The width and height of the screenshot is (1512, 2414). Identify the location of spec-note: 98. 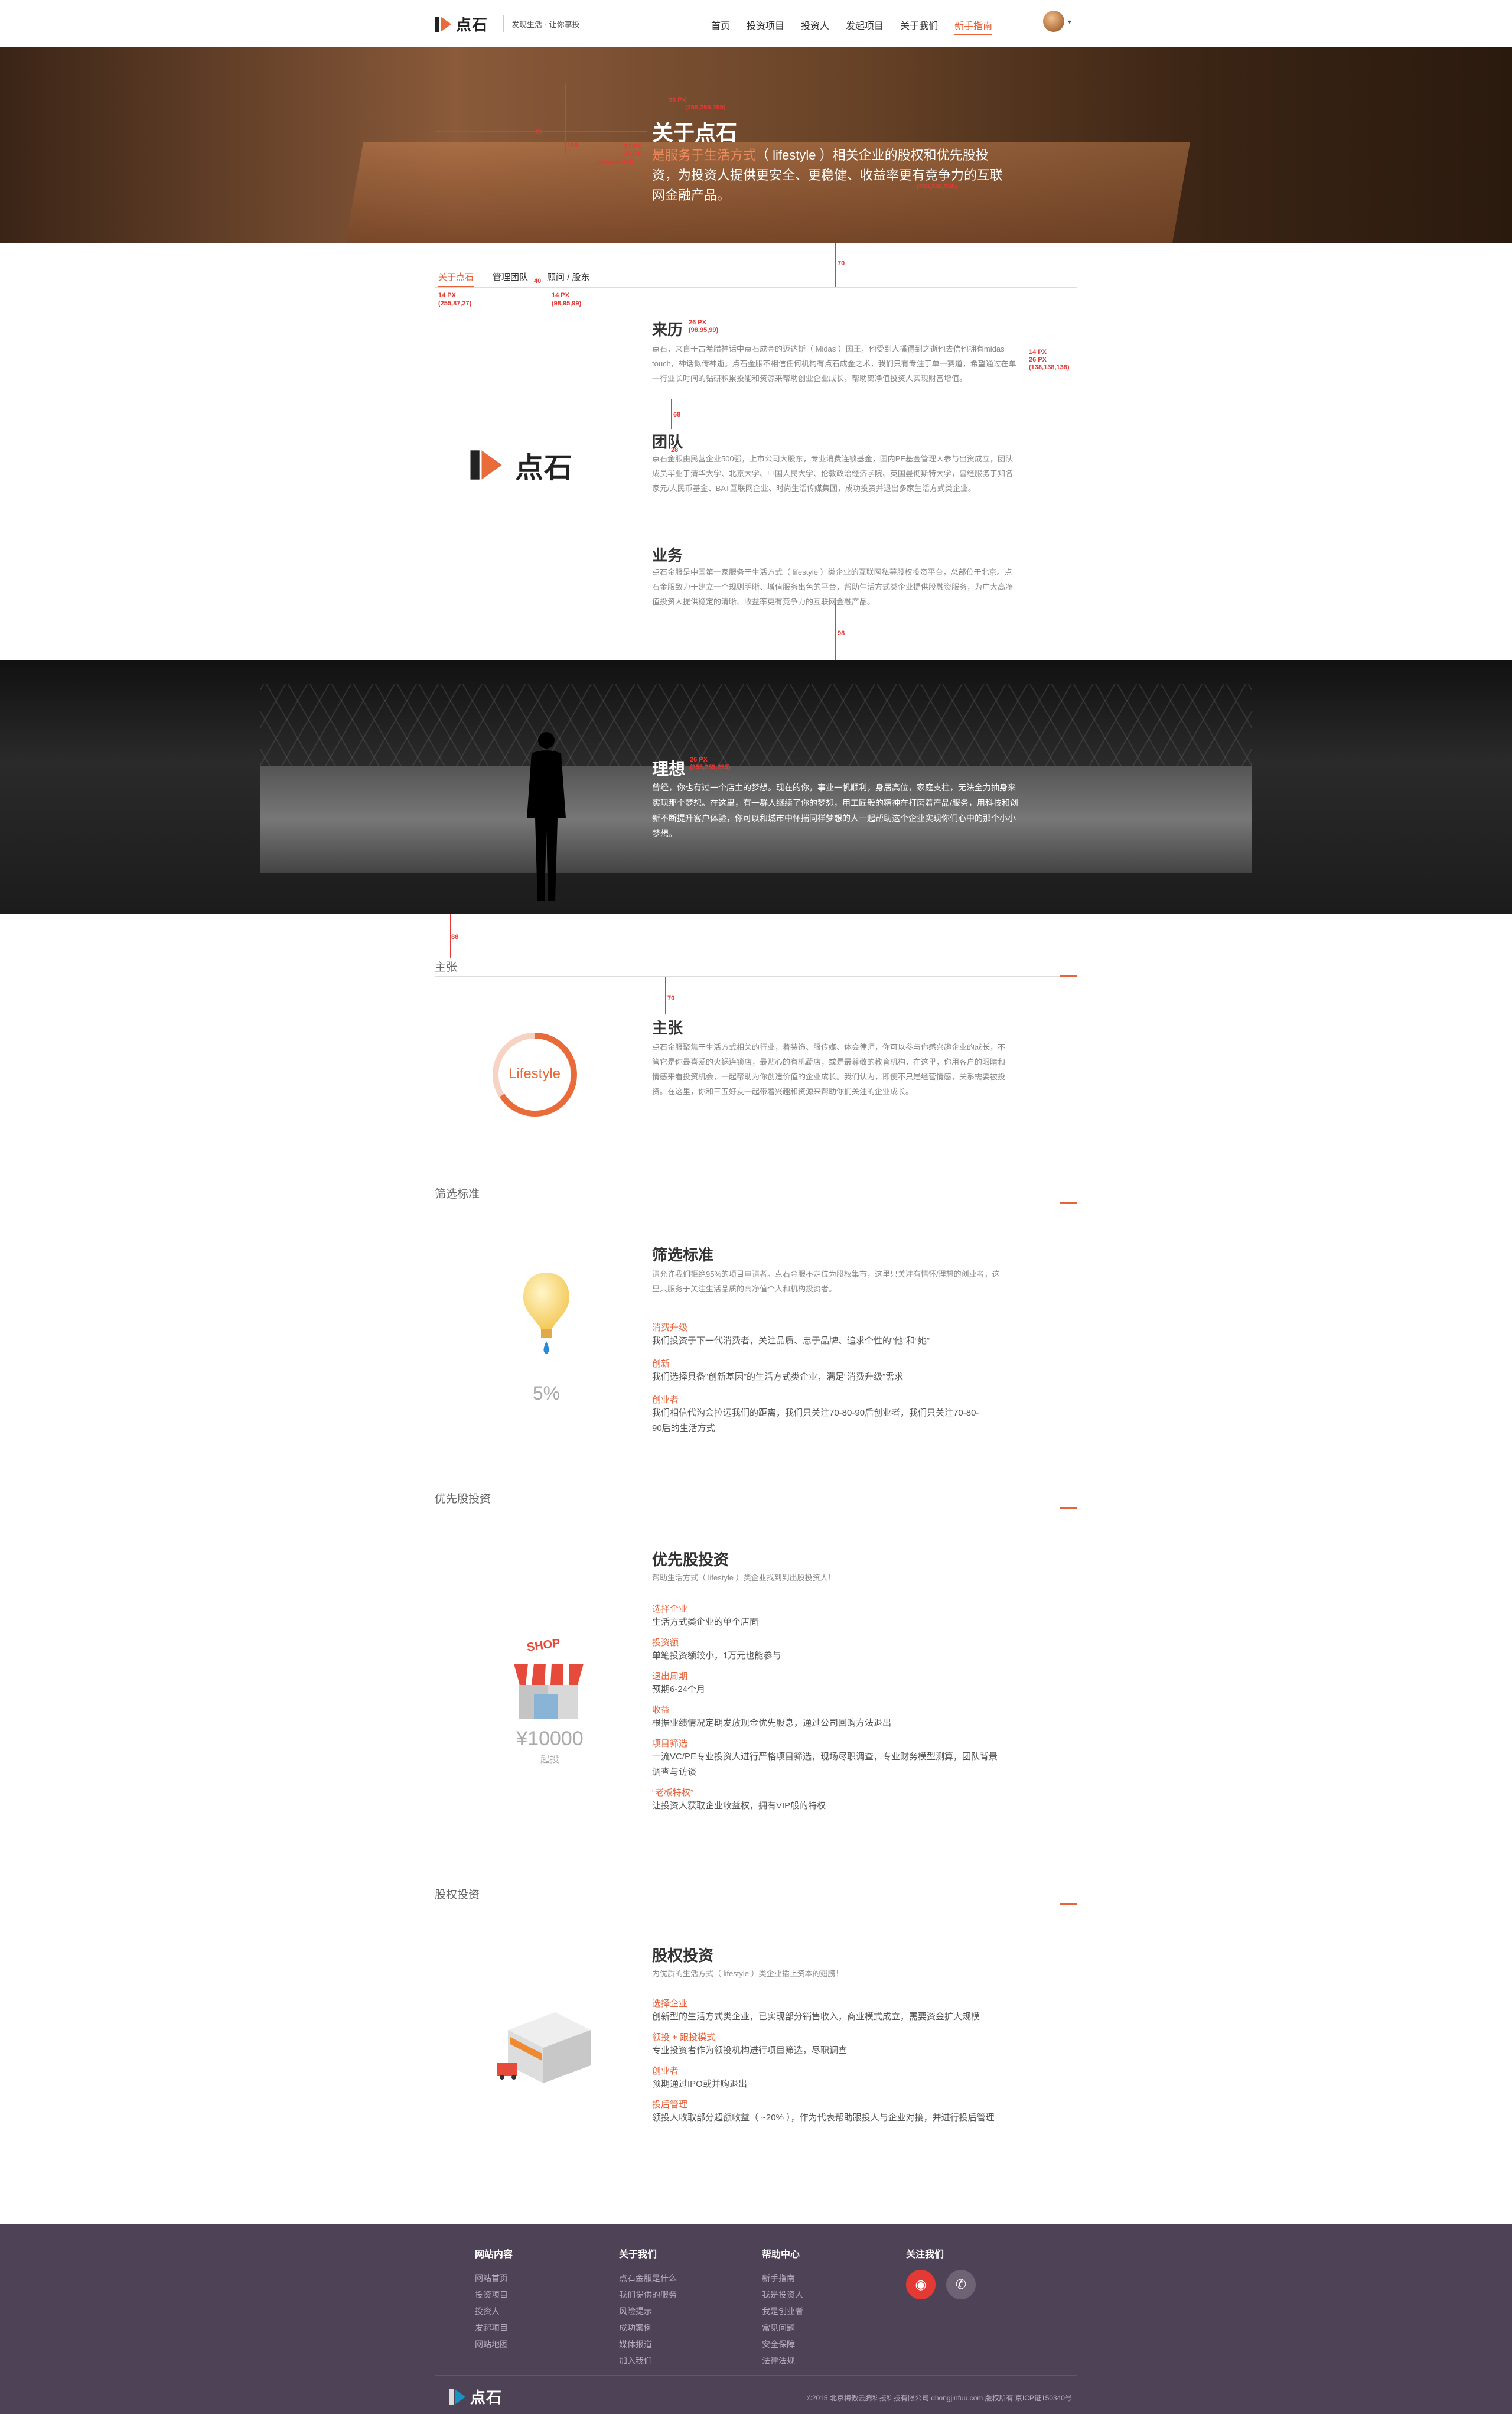
(841, 633).